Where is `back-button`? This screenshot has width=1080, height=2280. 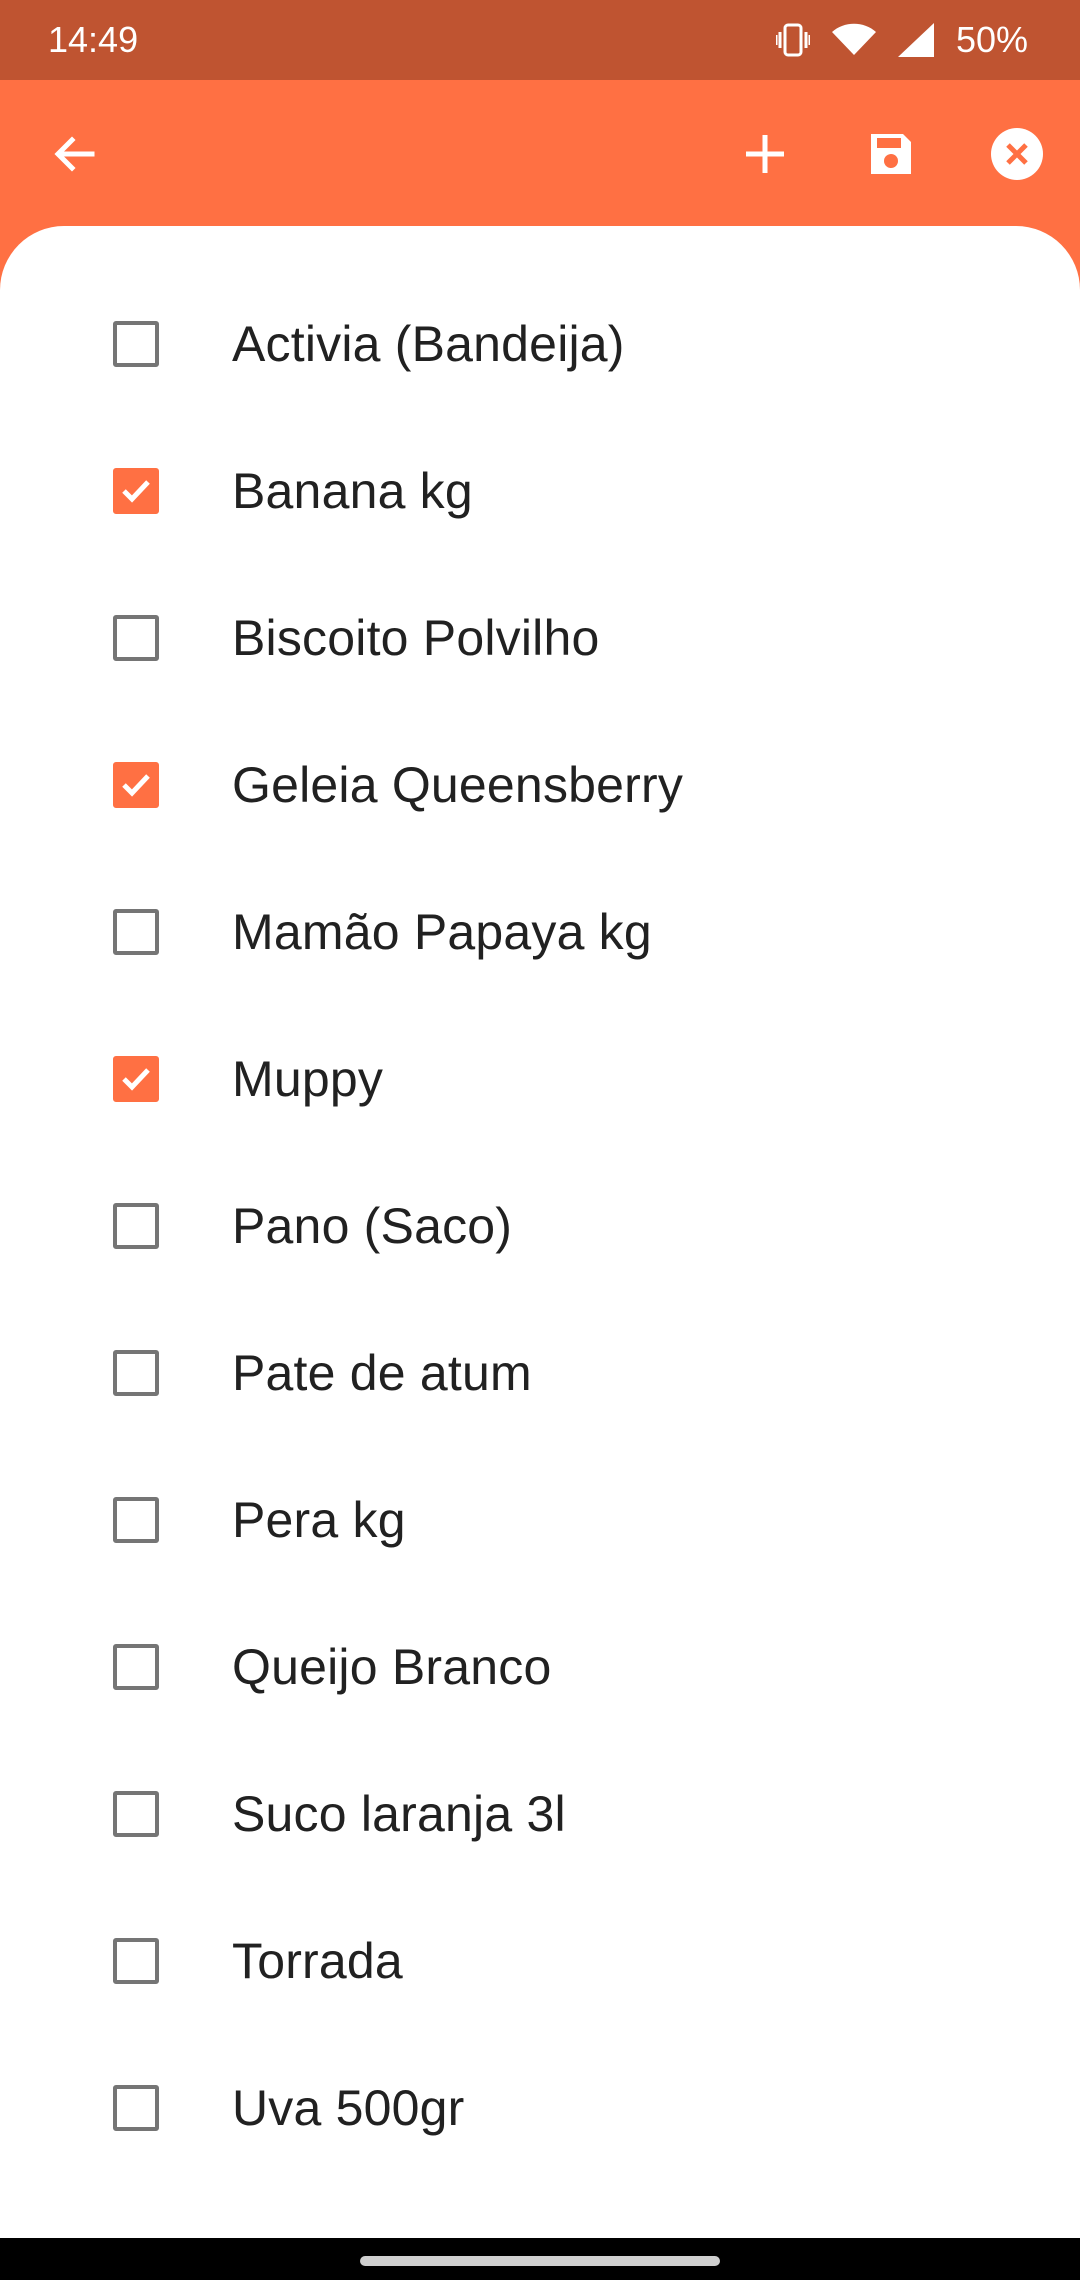 back-button is located at coordinates (74, 156).